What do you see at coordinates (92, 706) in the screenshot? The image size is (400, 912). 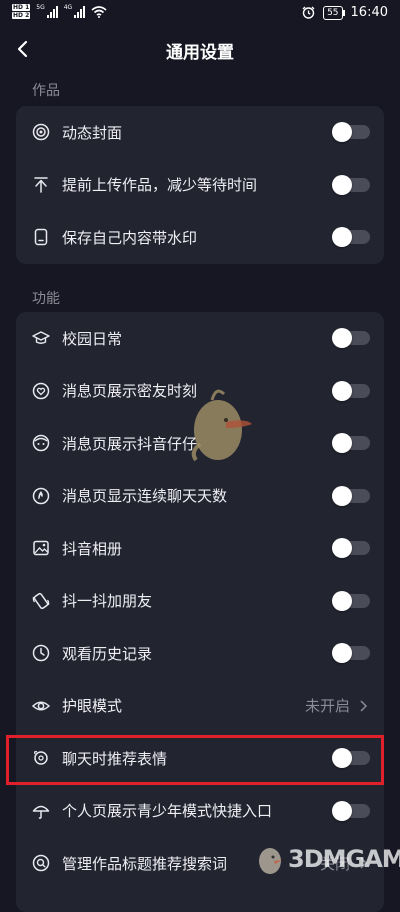 I see `setting-label: 护眼模式` at bounding box center [92, 706].